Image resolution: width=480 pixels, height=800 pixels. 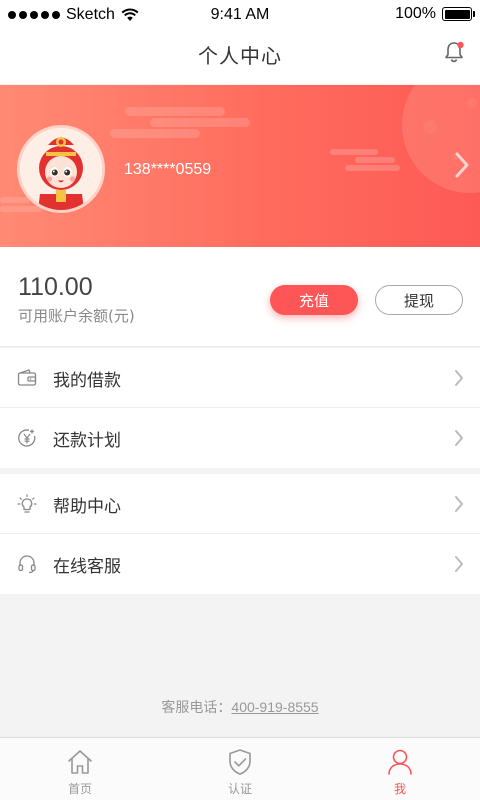 I want to click on tab-label: 我, so click(x=399, y=789).